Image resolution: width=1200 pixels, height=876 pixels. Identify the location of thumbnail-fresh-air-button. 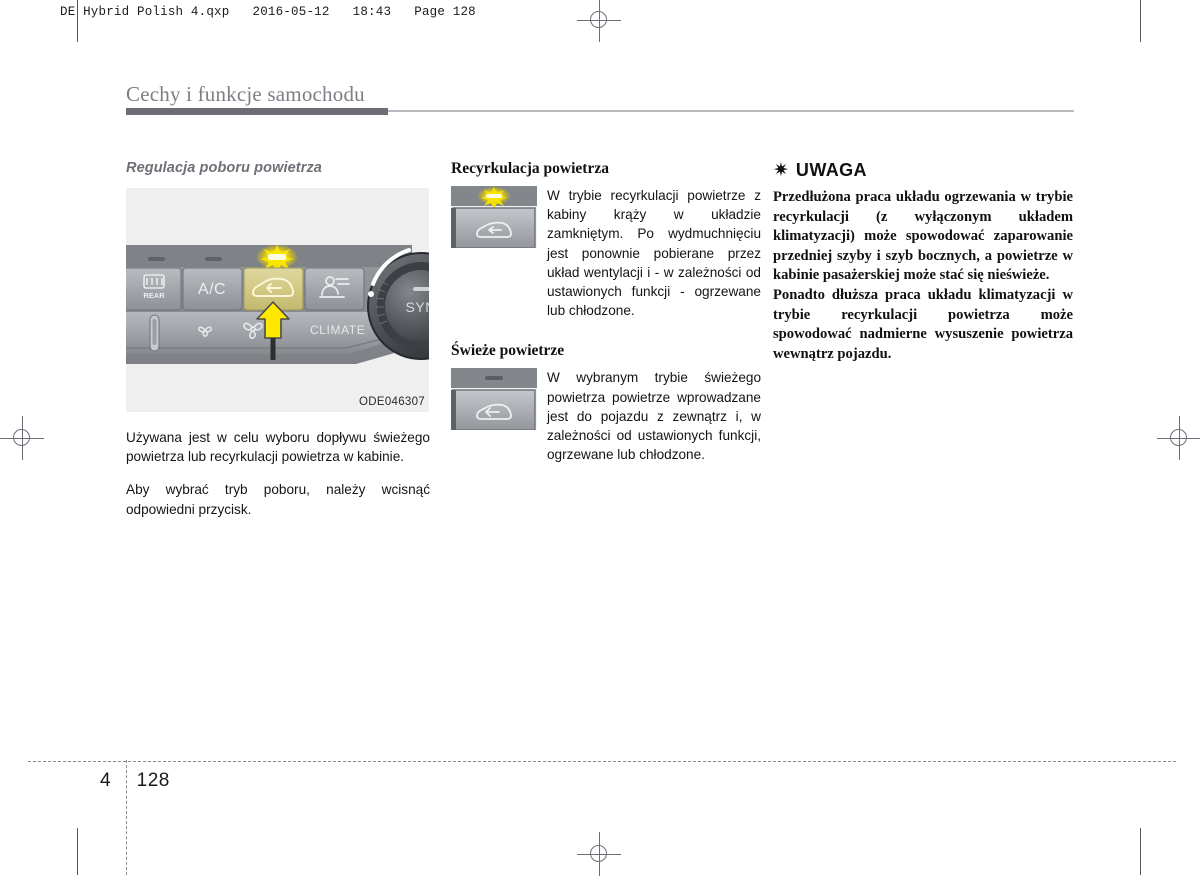
(494, 399).